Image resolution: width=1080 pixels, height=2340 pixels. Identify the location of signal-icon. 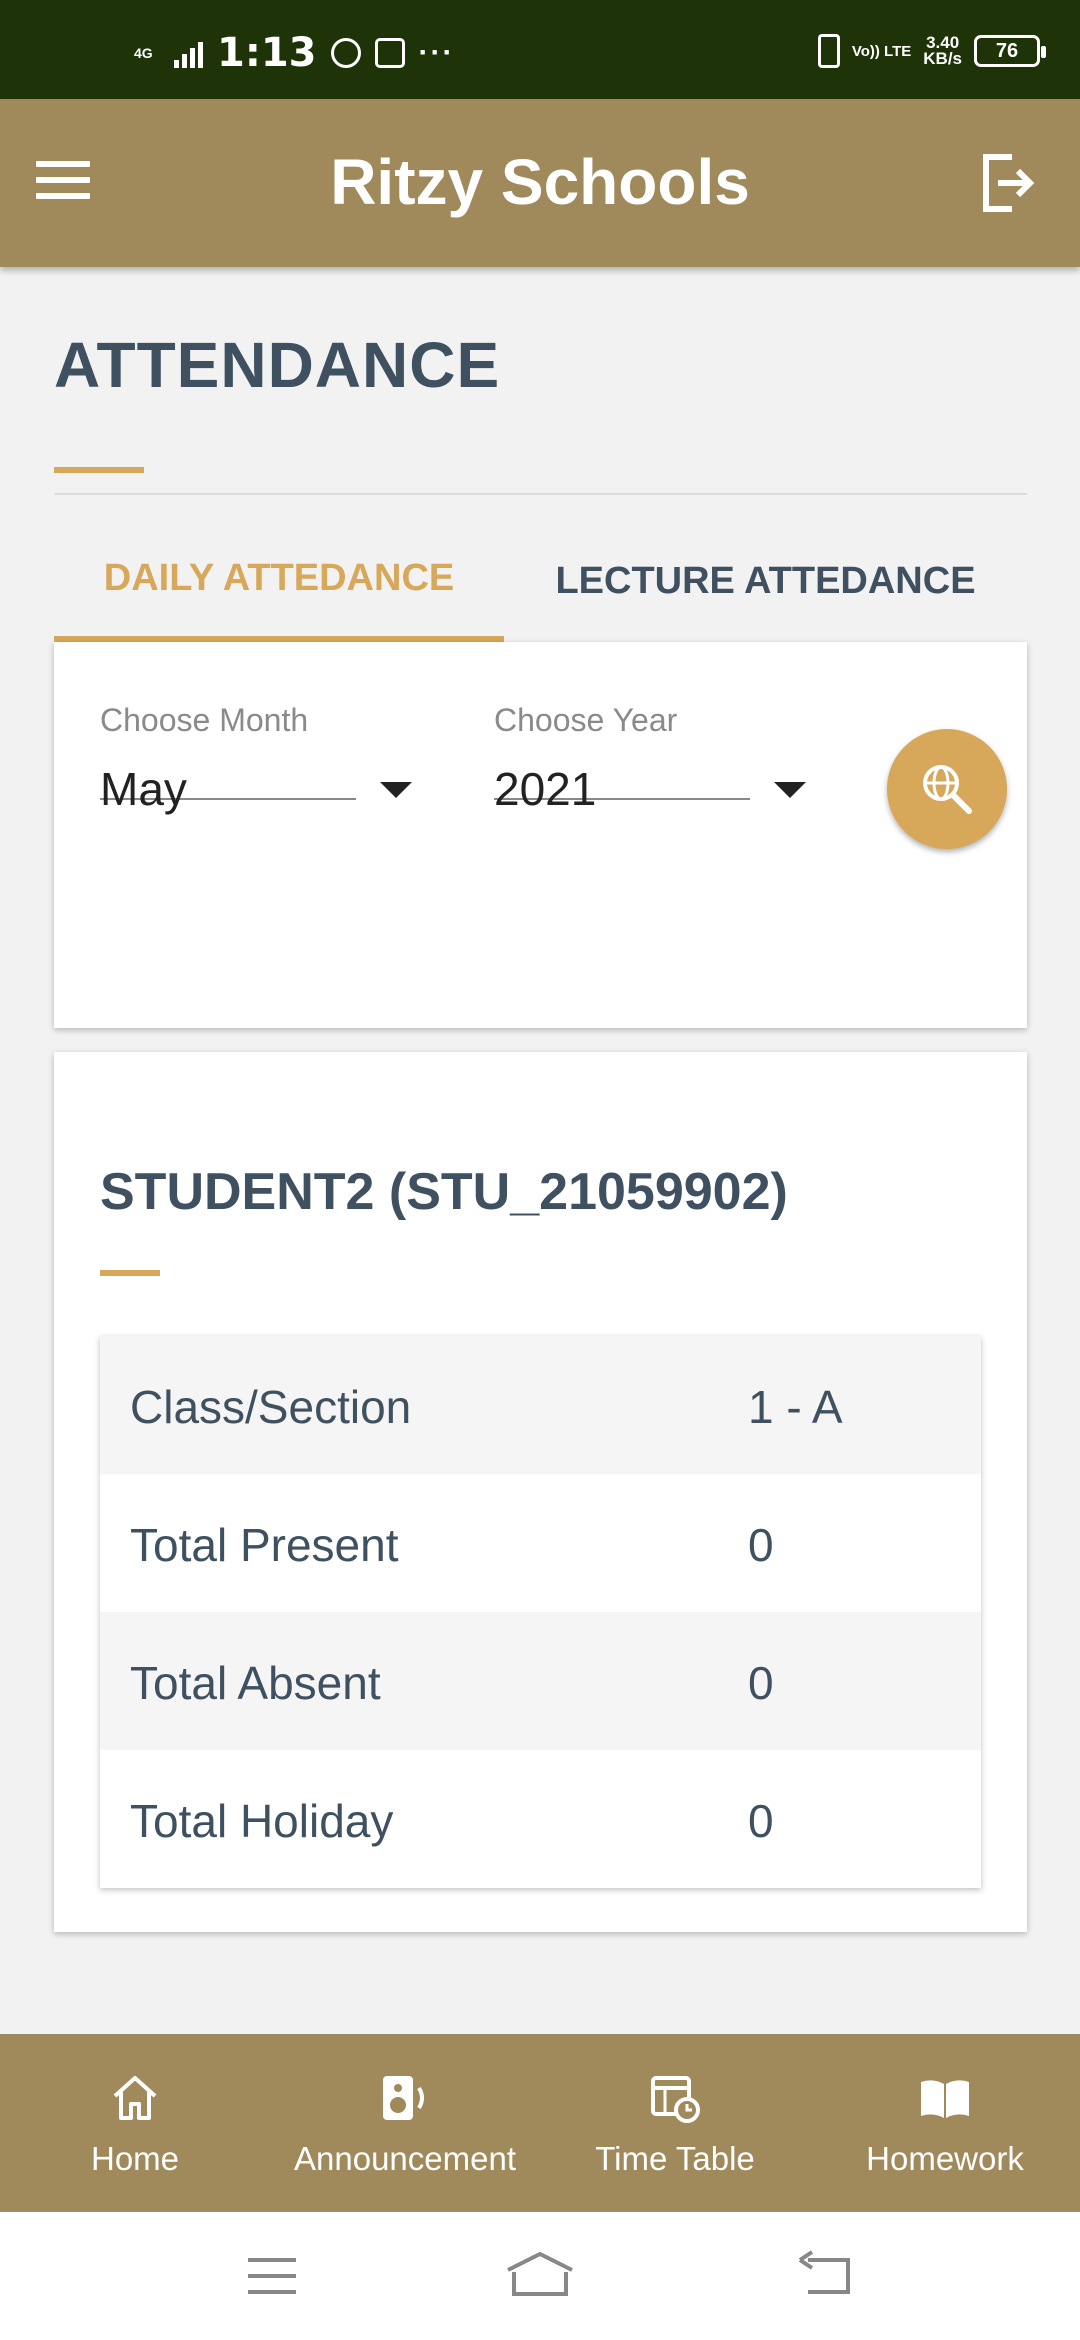
(188, 53).